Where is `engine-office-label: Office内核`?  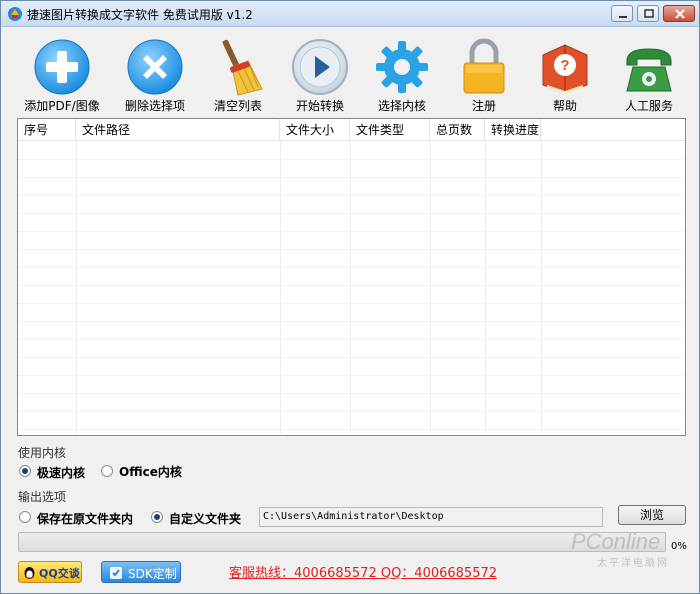 engine-office-label: Office内核 is located at coordinates (150, 471).